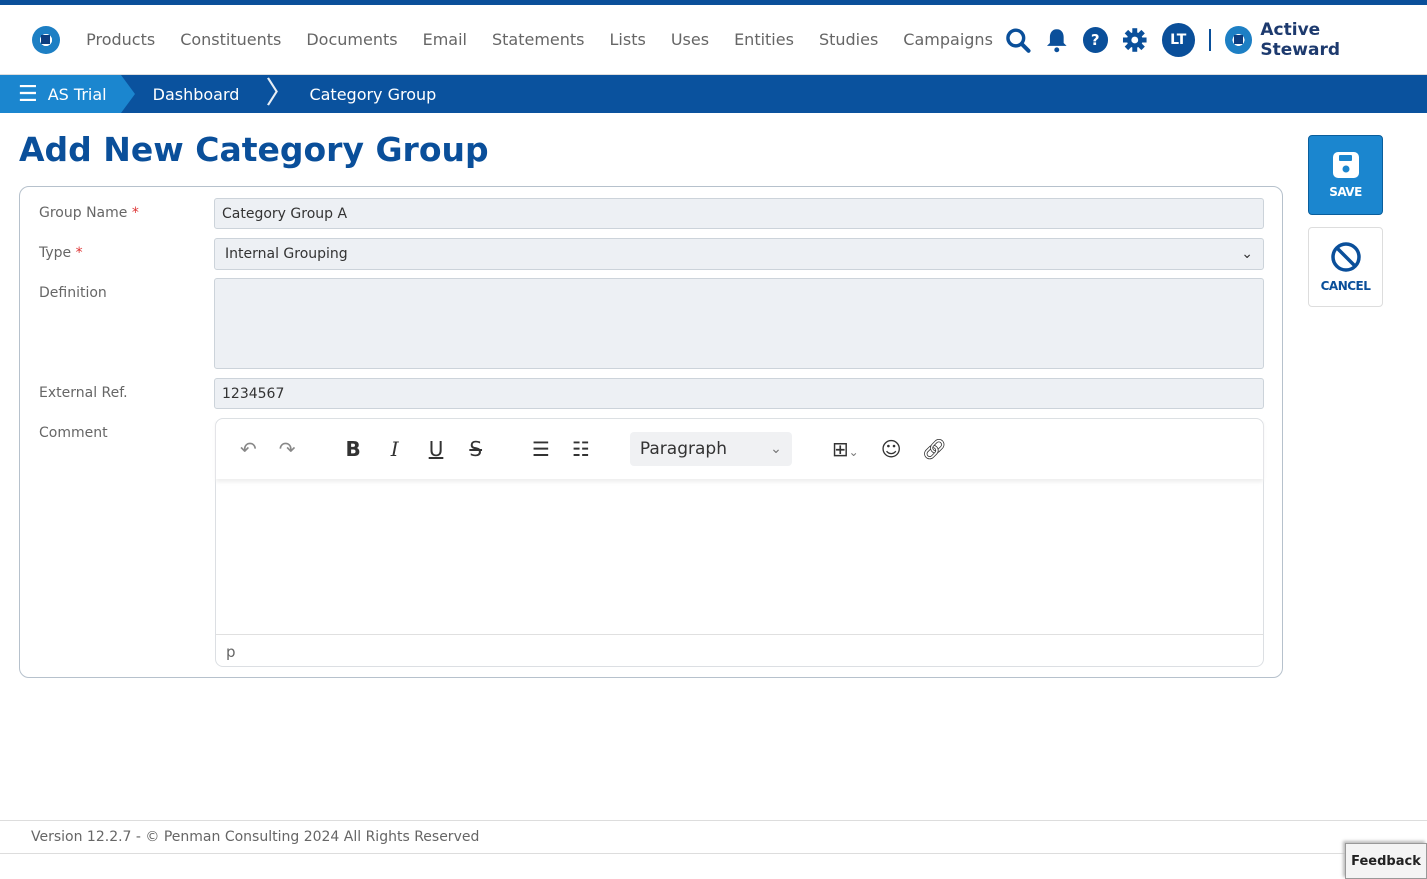 This screenshot has height=879, width=1427. What do you see at coordinates (739, 556) in the screenshot?
I see `editor-content` at bounding box center [739, 556].